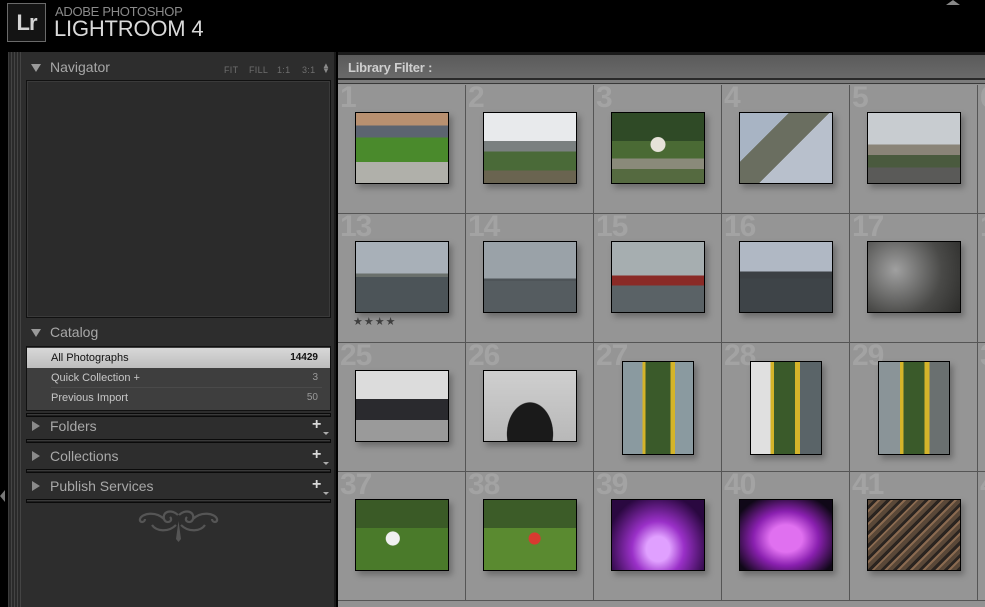 This screenshot has width=985, height=607. Describe the element at coordinates (178, 398) in the screenshot. I see `catalog-item-previous-import: Previous Import 50` at that location.